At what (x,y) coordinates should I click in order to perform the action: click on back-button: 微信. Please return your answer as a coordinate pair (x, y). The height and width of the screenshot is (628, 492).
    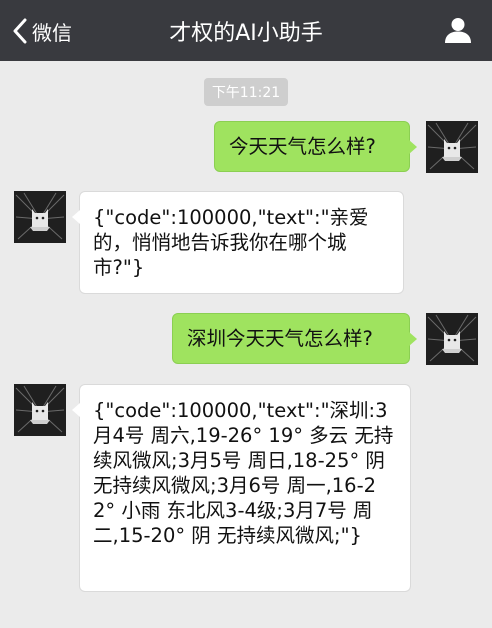
    Looking at the image, I should click on (42, 31).